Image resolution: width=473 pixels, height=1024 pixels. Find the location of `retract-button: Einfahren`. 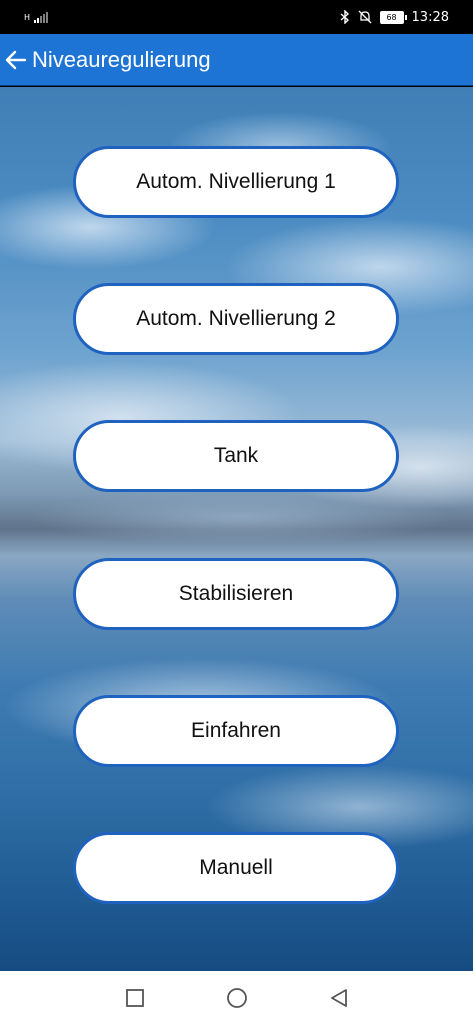

retract-button: Einfahren is located at coordinates (236, 731).